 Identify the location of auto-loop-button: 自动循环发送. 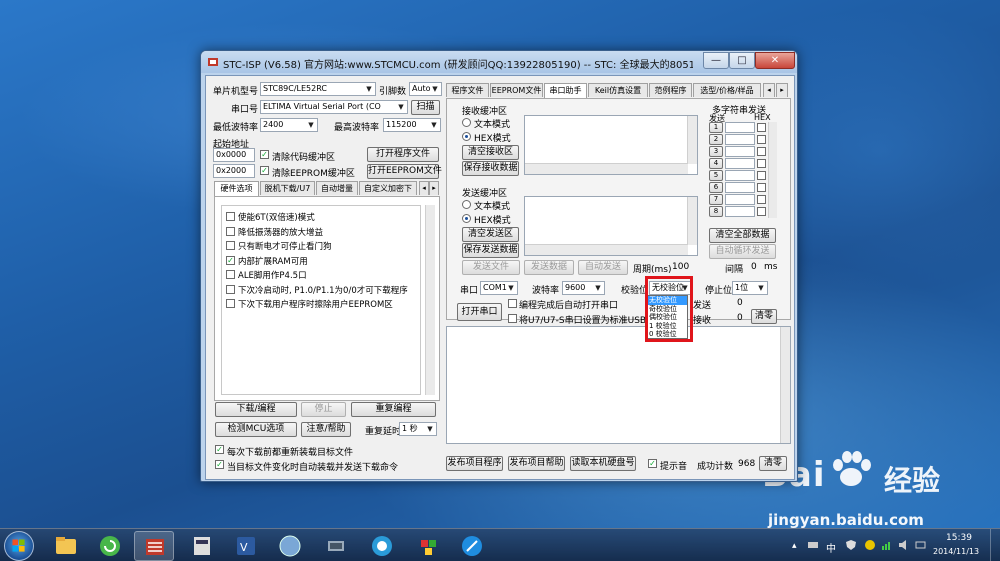
(742, 251).